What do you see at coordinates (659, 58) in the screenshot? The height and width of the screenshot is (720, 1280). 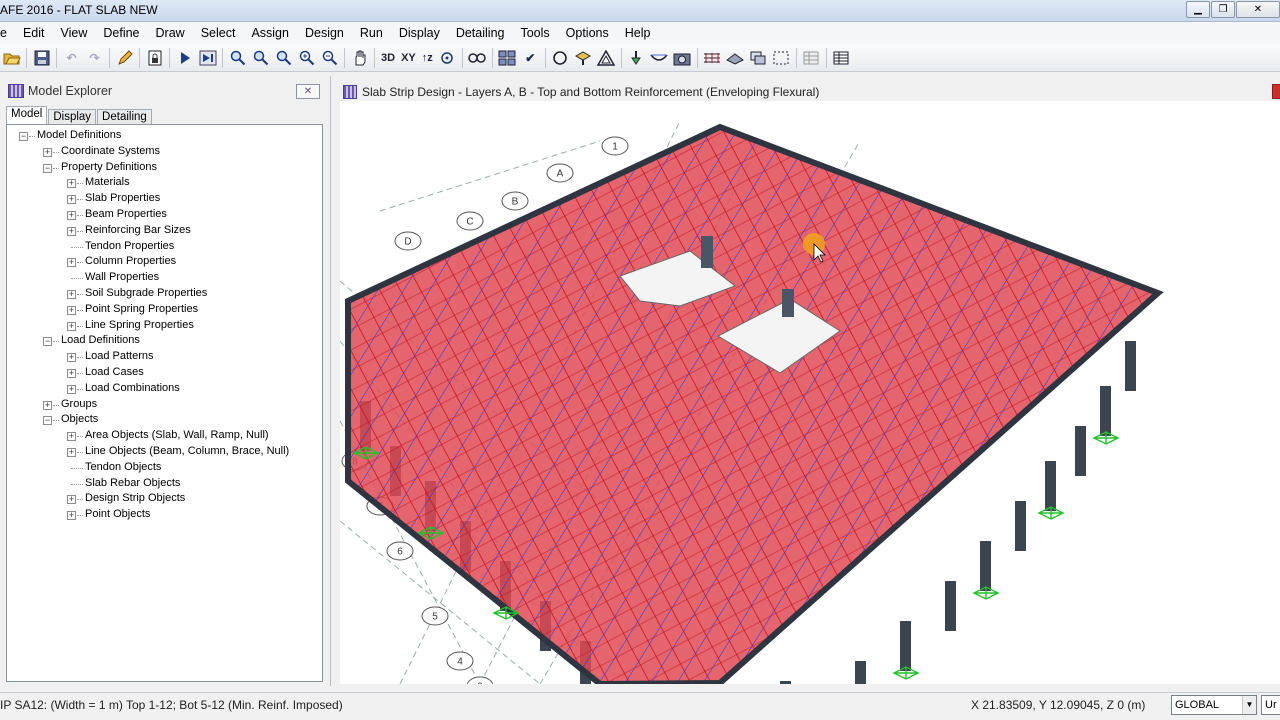 I see `deflected-shape-icon` at bounding box center [659, 58].